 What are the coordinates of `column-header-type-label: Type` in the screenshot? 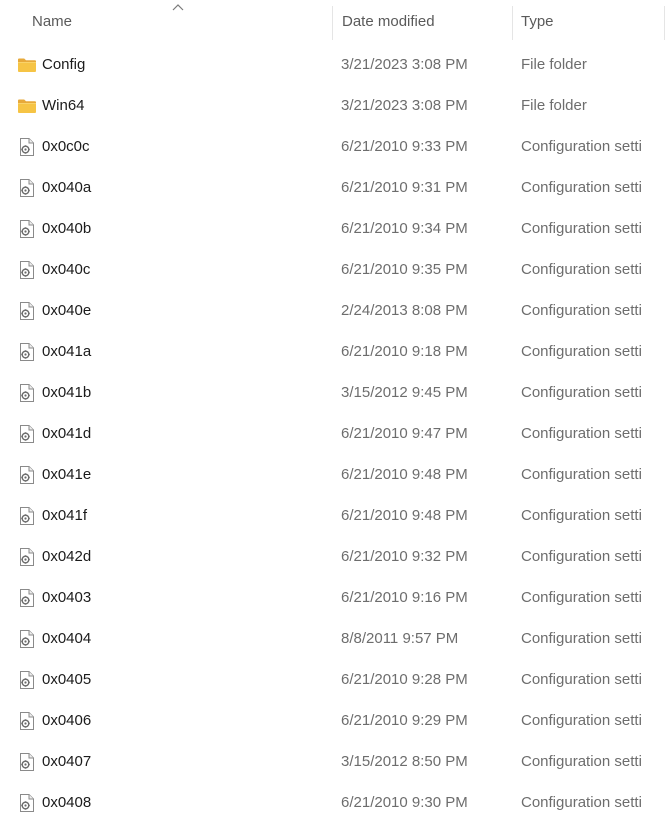 It's located at (537, 21).